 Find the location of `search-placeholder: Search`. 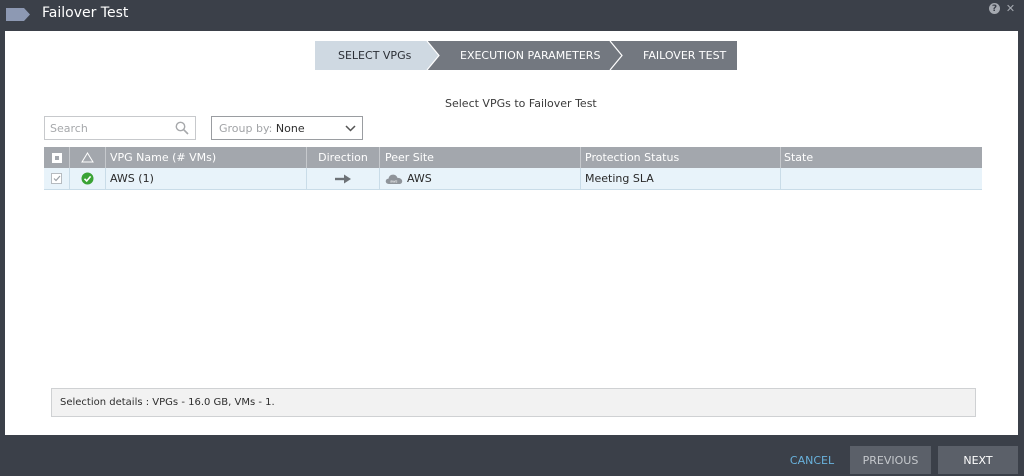

search-placeholder: Search is located at coordinates (69, 128).